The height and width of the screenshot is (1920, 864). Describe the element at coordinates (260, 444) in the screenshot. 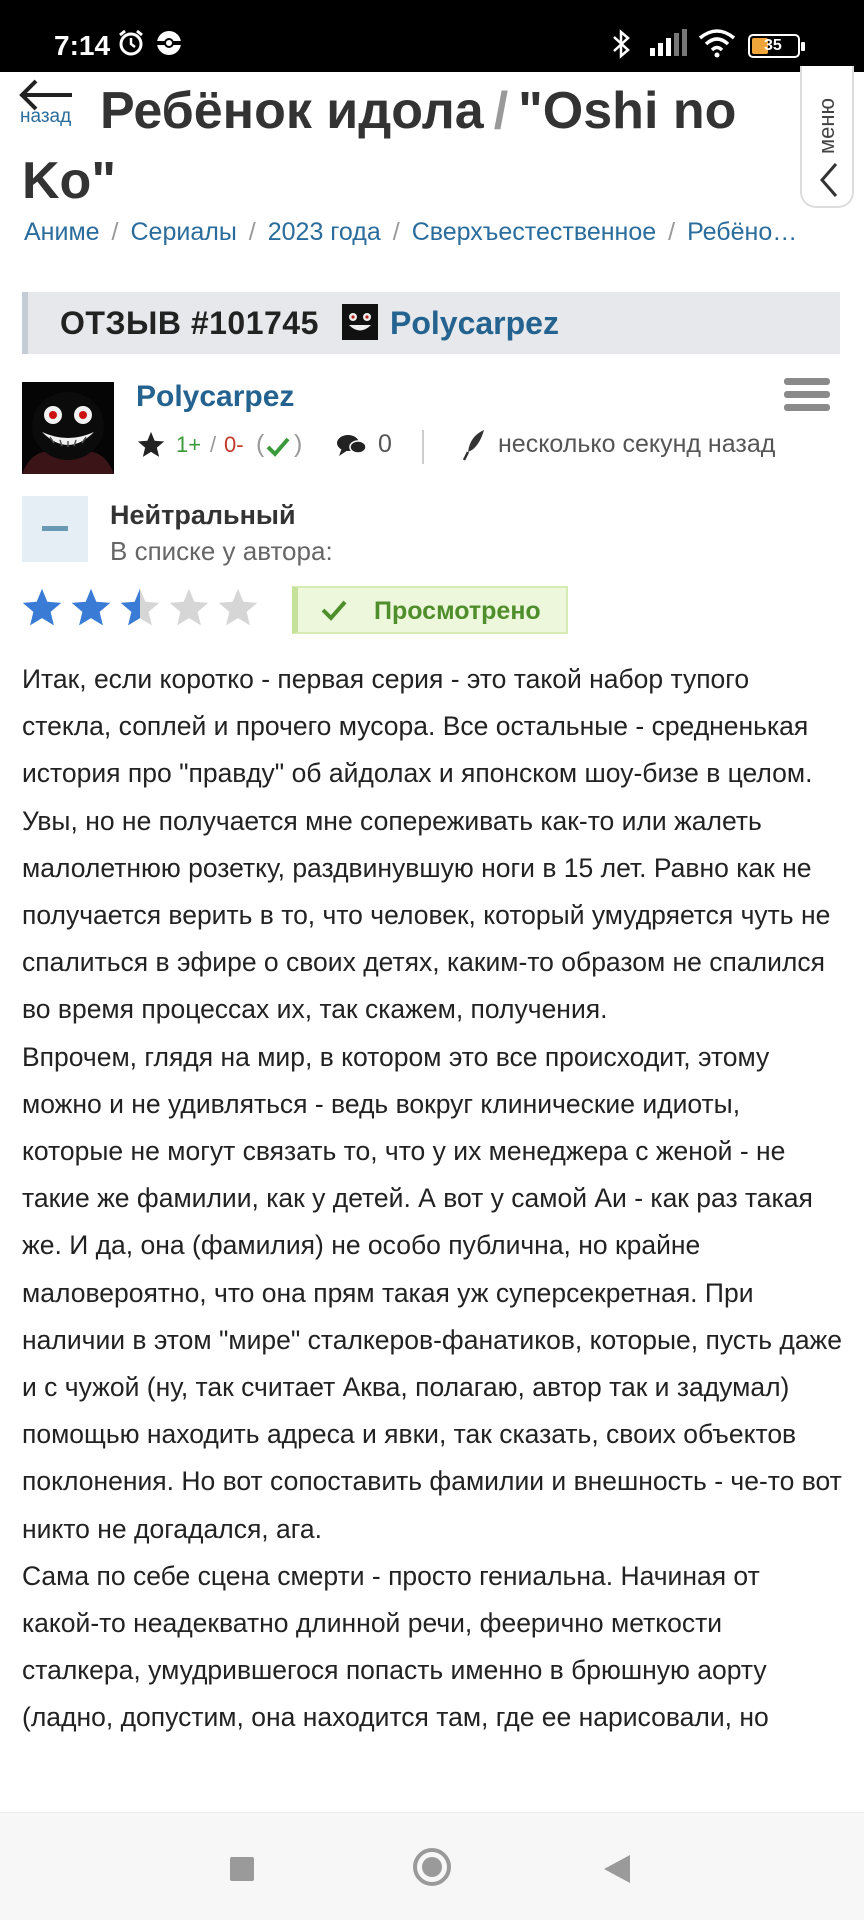

I see `vote-paren-open: (` at that location.